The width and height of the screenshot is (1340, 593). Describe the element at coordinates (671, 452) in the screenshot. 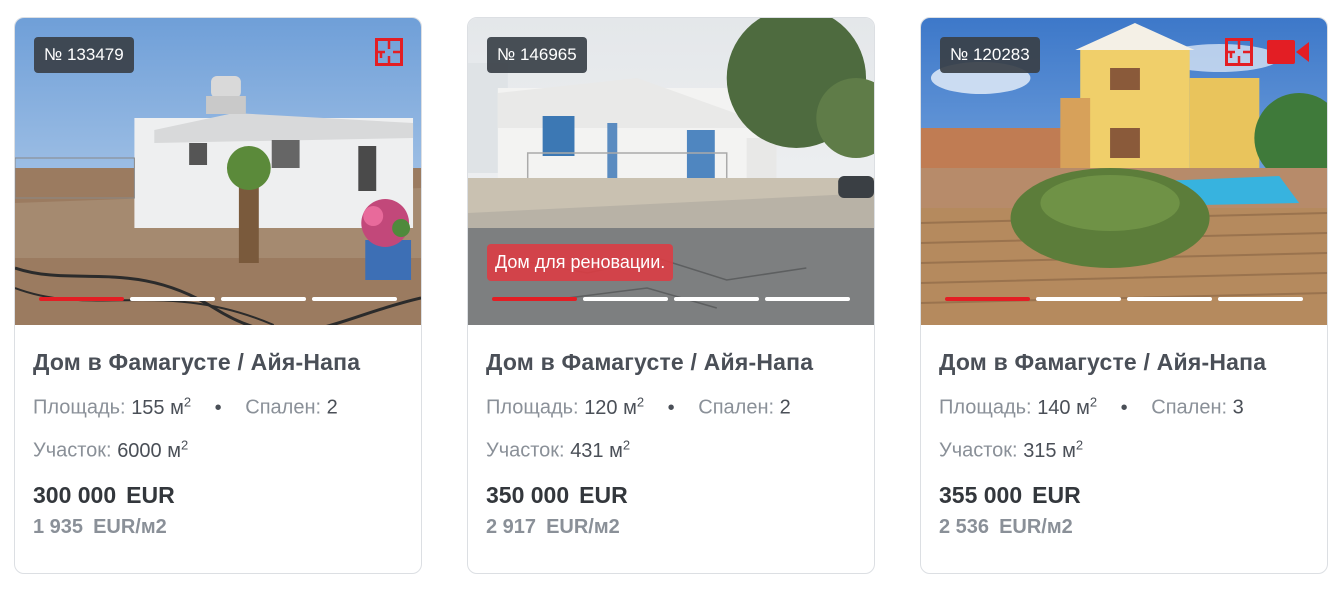

I see `plot-row: Участок: 431 м2` at that location.